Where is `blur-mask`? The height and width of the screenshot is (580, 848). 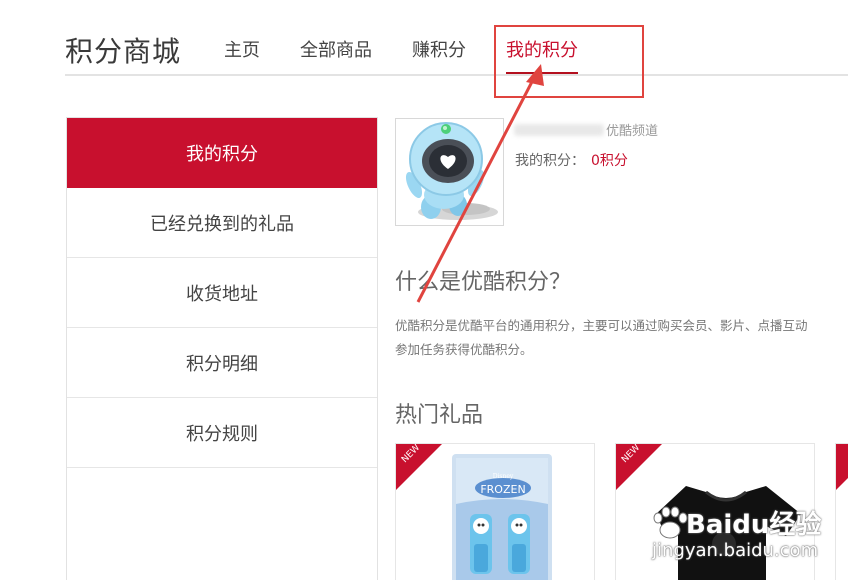 blur-mask is located at coordinates (559, 130).